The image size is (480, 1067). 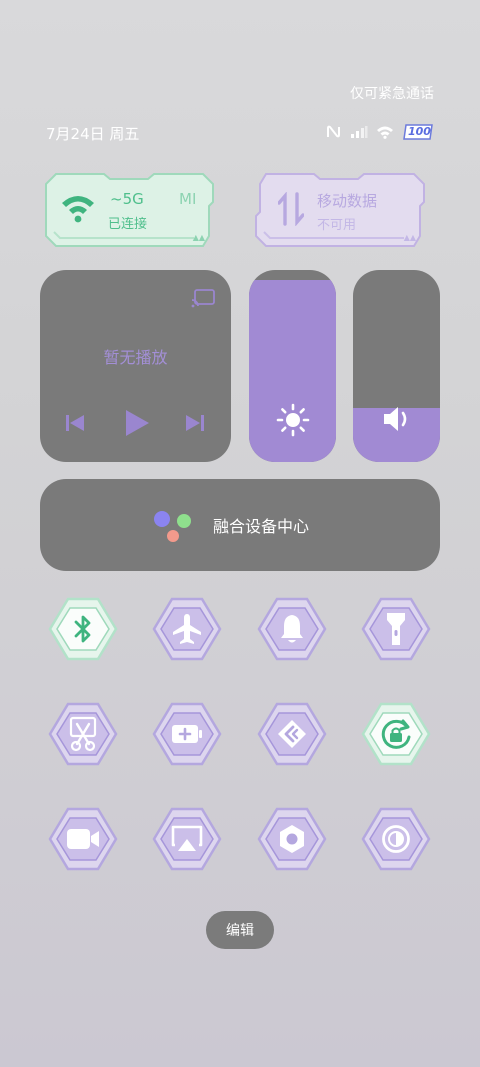 I want to click on play-icon, so click(x=137, y=423).